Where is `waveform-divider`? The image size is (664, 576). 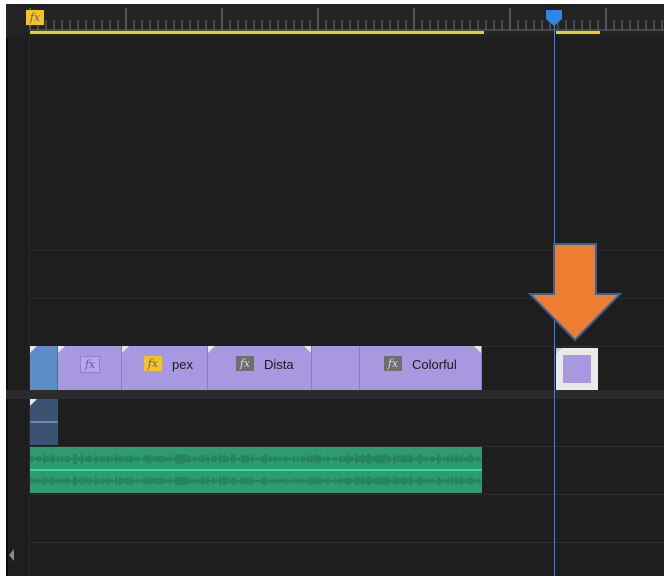 waveform-divider is located at coordinates (256, 470).